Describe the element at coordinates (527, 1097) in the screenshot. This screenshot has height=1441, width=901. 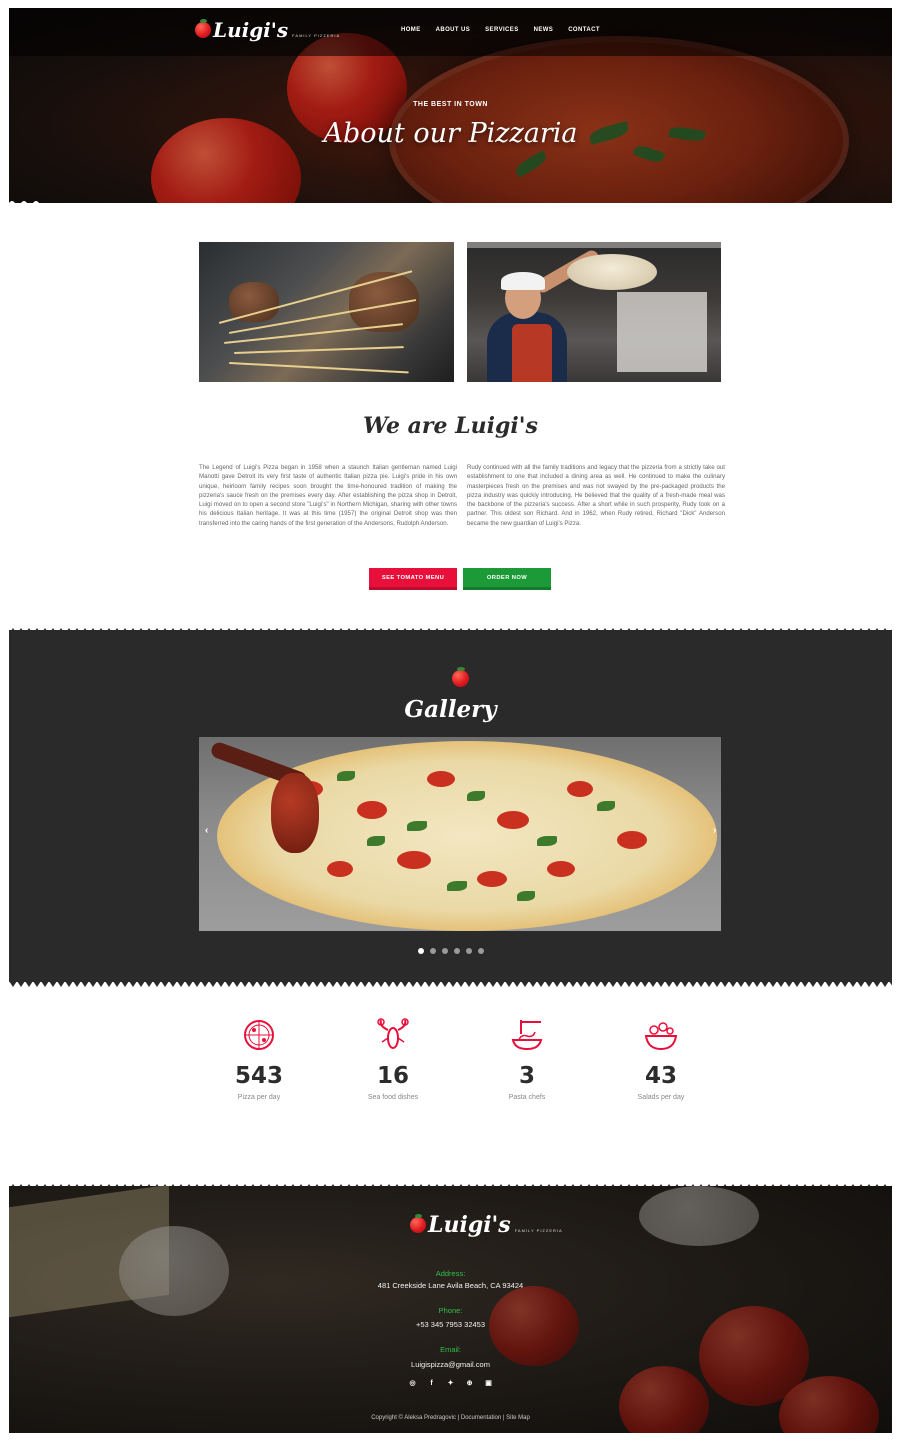
I see `stat-label: Pasta chefs` at that location.